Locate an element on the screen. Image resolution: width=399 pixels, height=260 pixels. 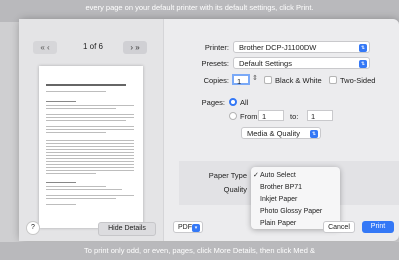
help-button: ? is located at coordinates (33, 228).